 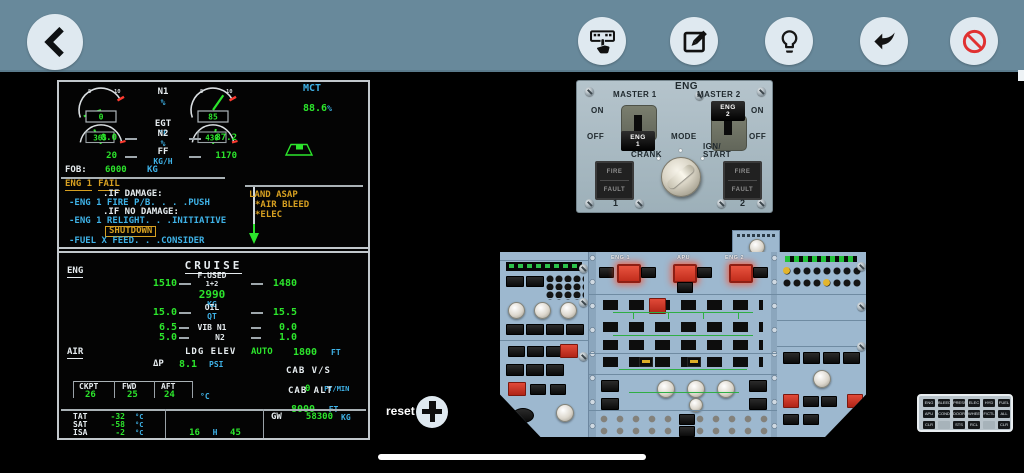 I want to click on ecp-elec-button: ELEC, so click(x=974, y=403).